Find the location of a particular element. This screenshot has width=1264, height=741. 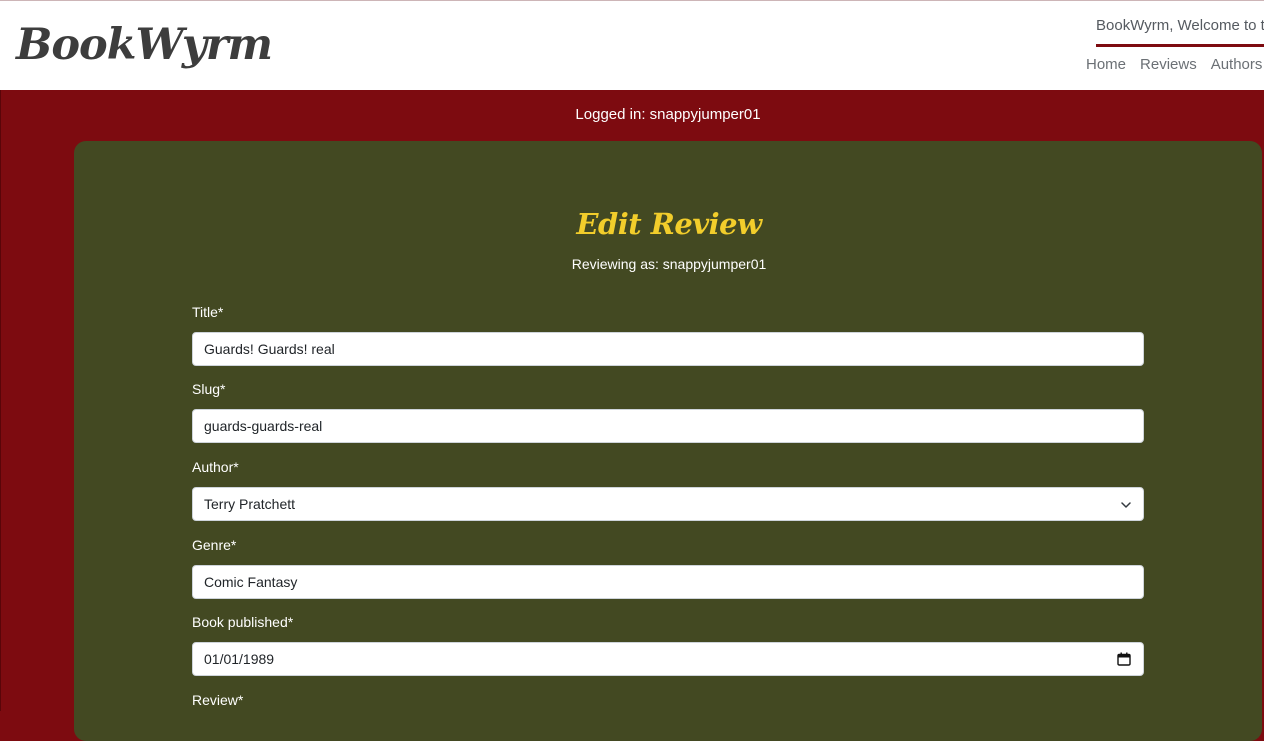

published-label: Book published* is located at coordinates (243, 622).